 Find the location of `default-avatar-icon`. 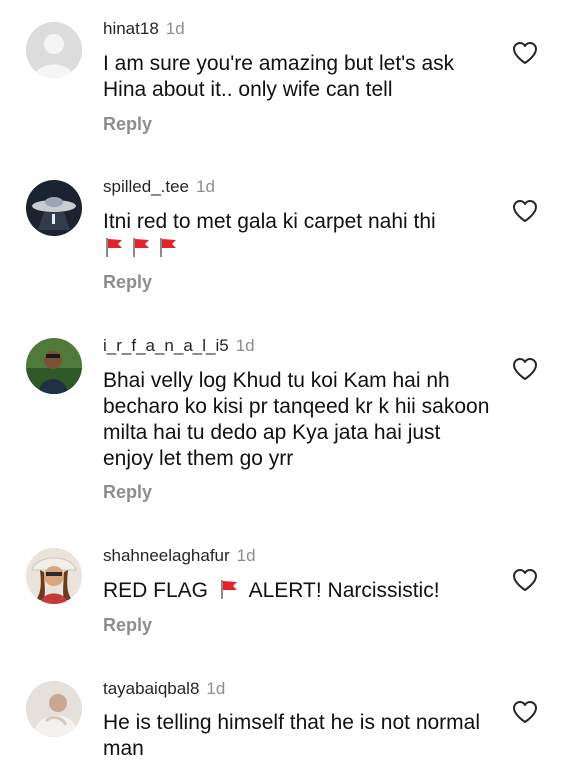

default-avatar-icon is located at coordinates (54, 50).